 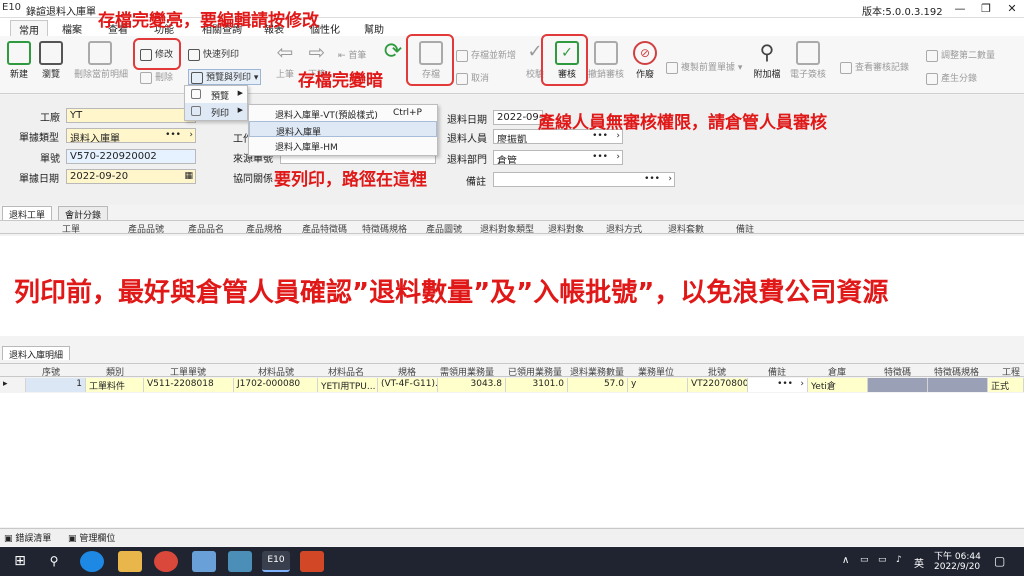 What do you see at coordinates (166, 561) in the screenshot?
I see `chrome-icon` at bounding box center [166, 561].